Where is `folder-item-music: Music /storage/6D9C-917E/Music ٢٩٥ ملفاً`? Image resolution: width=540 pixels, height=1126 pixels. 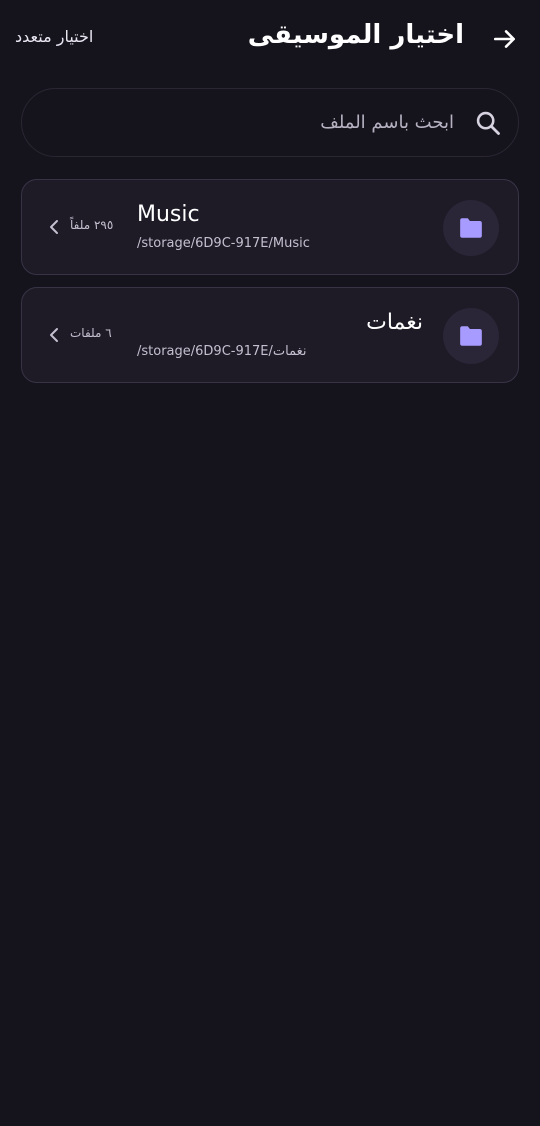
folder-item-music: Music /storage/6D9C-917E/Music ٢٩٥ ملفاً is located at coordinates (270, 227).